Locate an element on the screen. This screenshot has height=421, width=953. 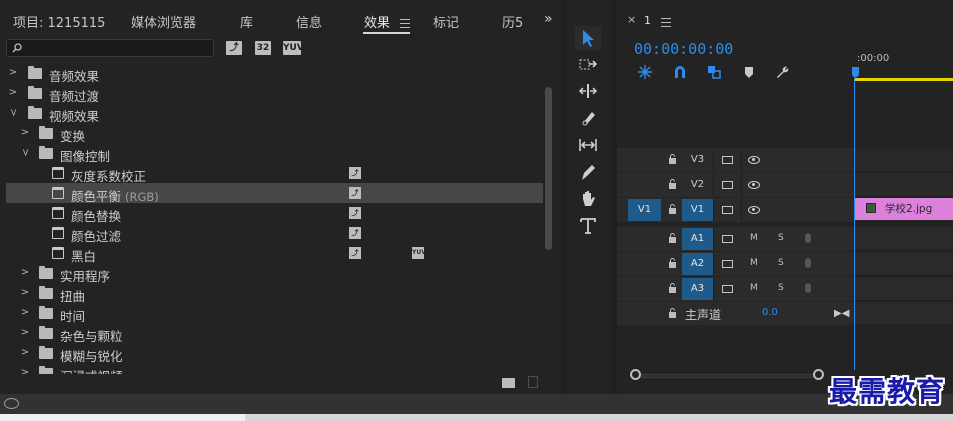
track-select-tool-button is located at coordinates (588, 65).